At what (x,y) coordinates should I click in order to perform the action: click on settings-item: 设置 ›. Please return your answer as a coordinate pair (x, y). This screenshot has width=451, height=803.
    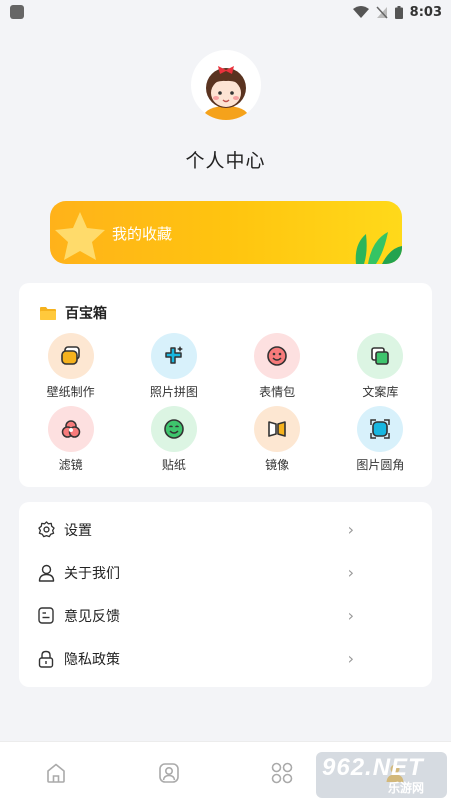
    Looking at the image, I should click on (225, 529).